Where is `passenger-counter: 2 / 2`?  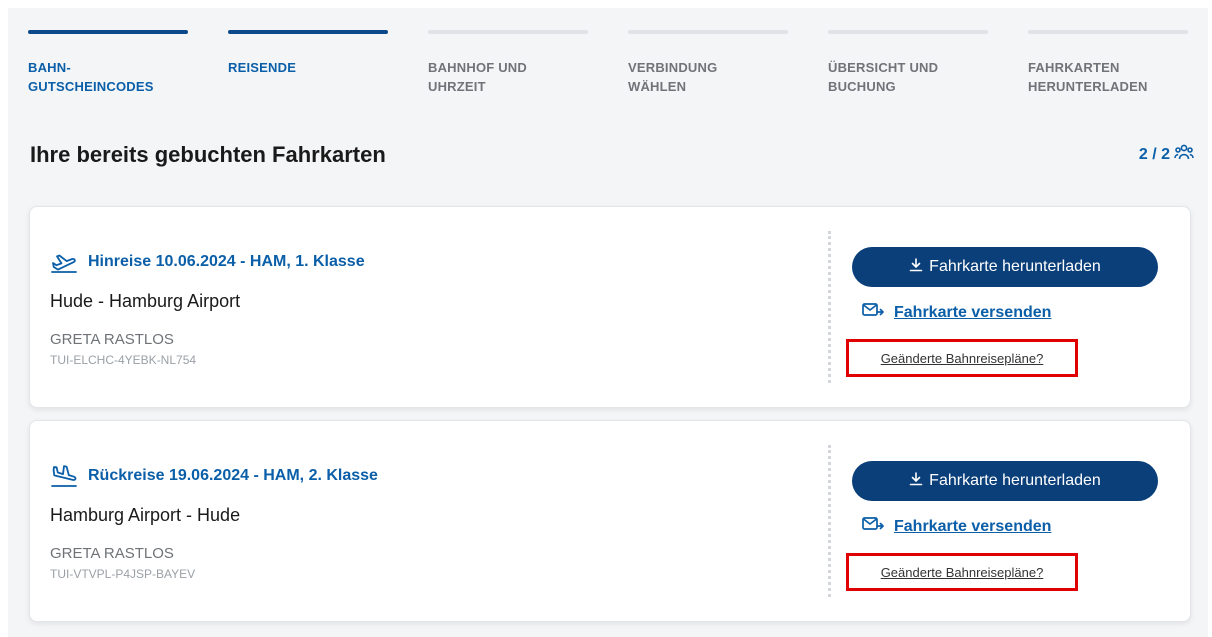 passenger-counter: 2 / 2 is located at coordinates (1166, 154).